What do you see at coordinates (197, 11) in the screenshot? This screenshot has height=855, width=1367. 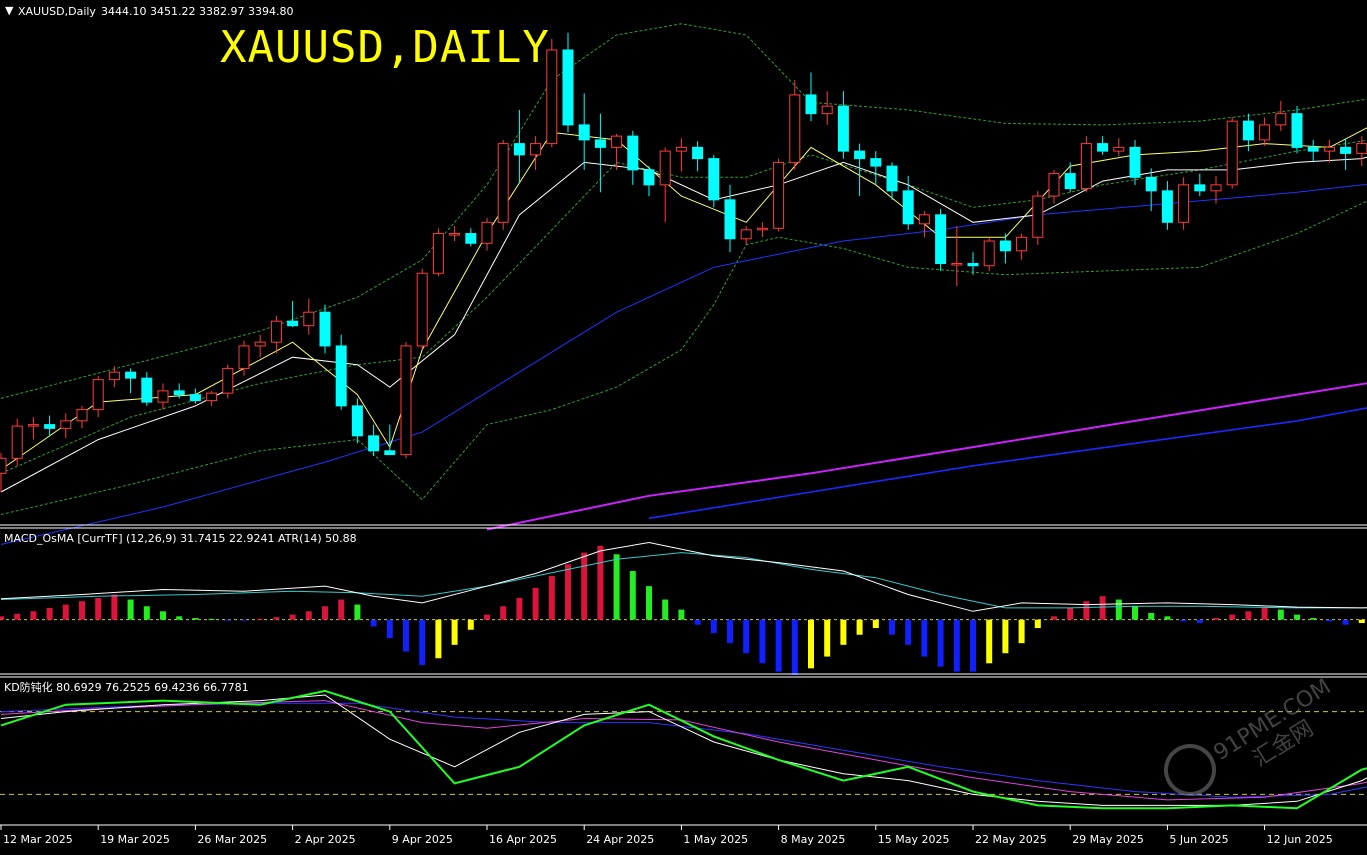 I see `ohlc-readout: 3444.10 3451.22 3382.97 3394.80` at bounding box center [197, 11].